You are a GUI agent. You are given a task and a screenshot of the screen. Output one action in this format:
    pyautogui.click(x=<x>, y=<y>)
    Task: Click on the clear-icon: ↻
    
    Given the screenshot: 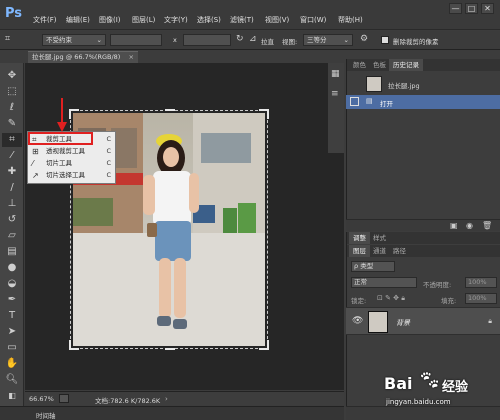 What is the action you would take?
    pyautogui.click(x=240, y=39)
    